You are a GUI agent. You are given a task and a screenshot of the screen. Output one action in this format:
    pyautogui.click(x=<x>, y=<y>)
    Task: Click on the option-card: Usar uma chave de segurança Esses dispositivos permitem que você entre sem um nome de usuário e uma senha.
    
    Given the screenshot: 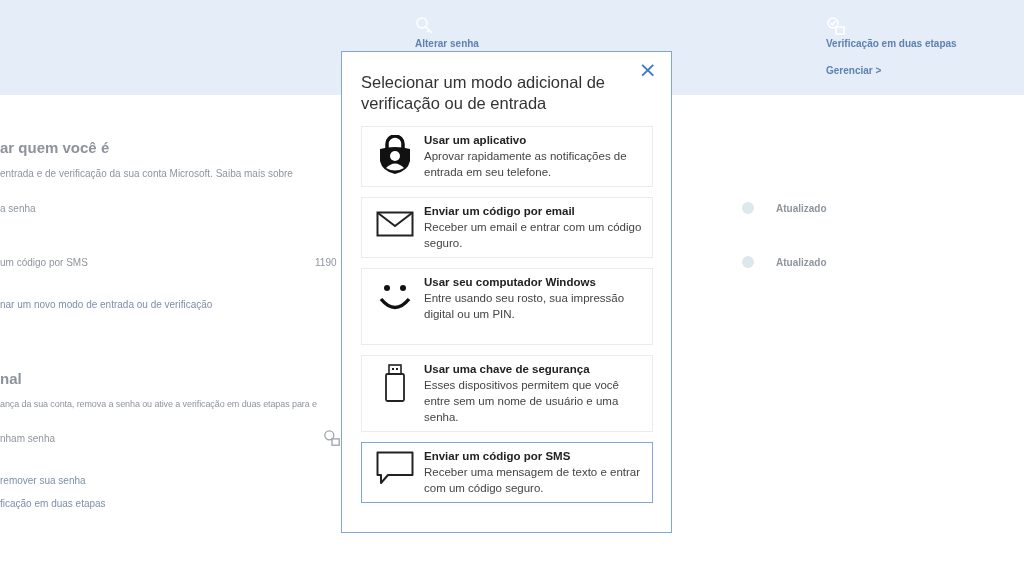 What is the action you would take?
    pyautogui.click(x=507, y=393)
    